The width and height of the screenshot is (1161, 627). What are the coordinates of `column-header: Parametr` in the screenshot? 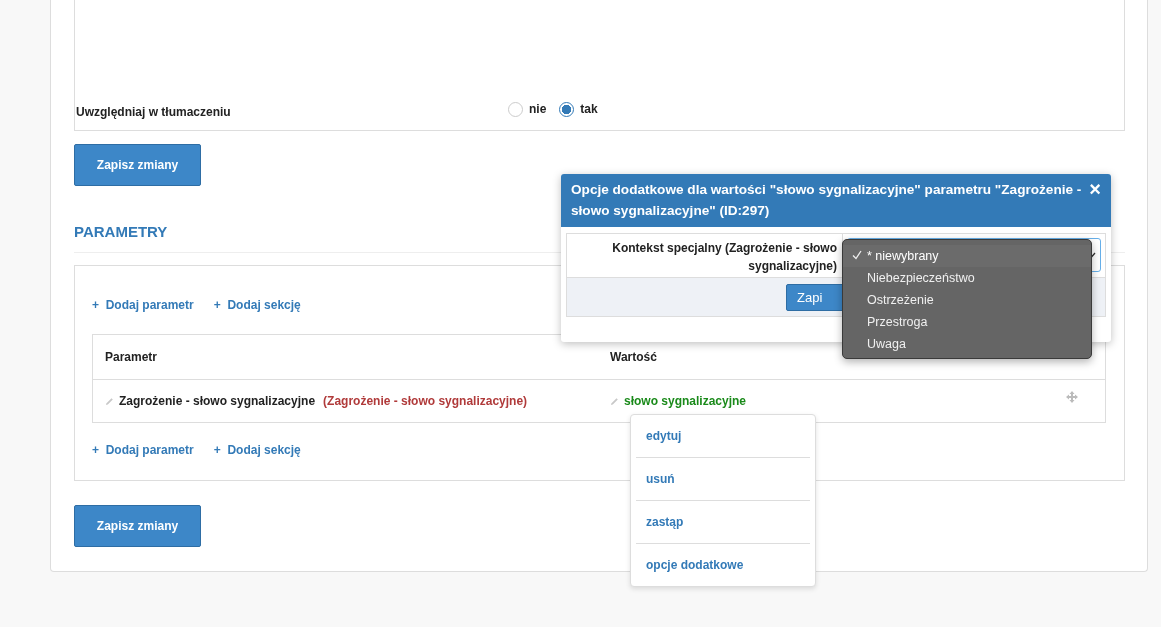 It's located at (131, 357).